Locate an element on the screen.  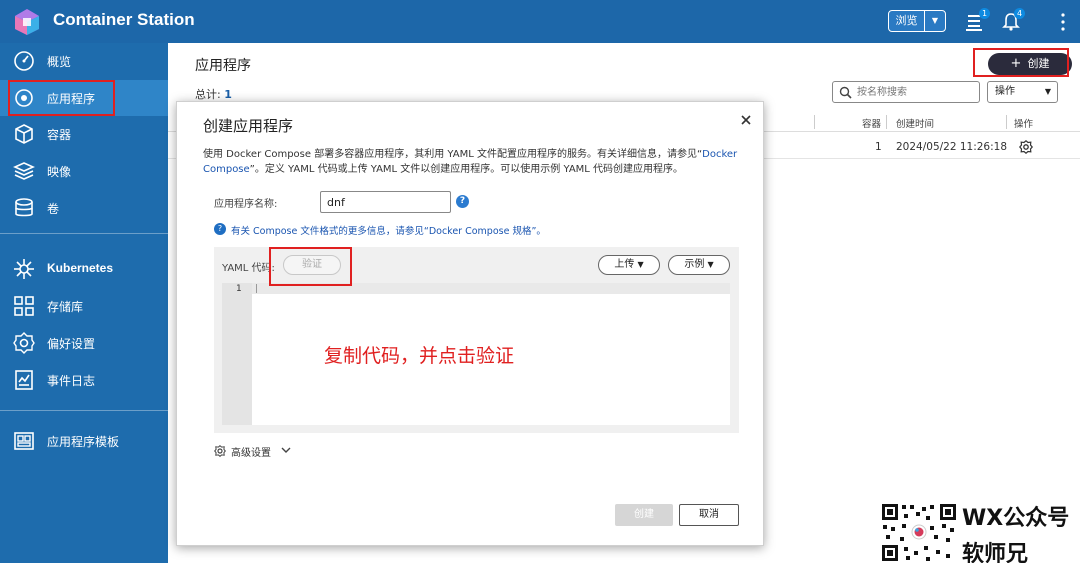
more-options-icon is located at coordinates (1063, 22).